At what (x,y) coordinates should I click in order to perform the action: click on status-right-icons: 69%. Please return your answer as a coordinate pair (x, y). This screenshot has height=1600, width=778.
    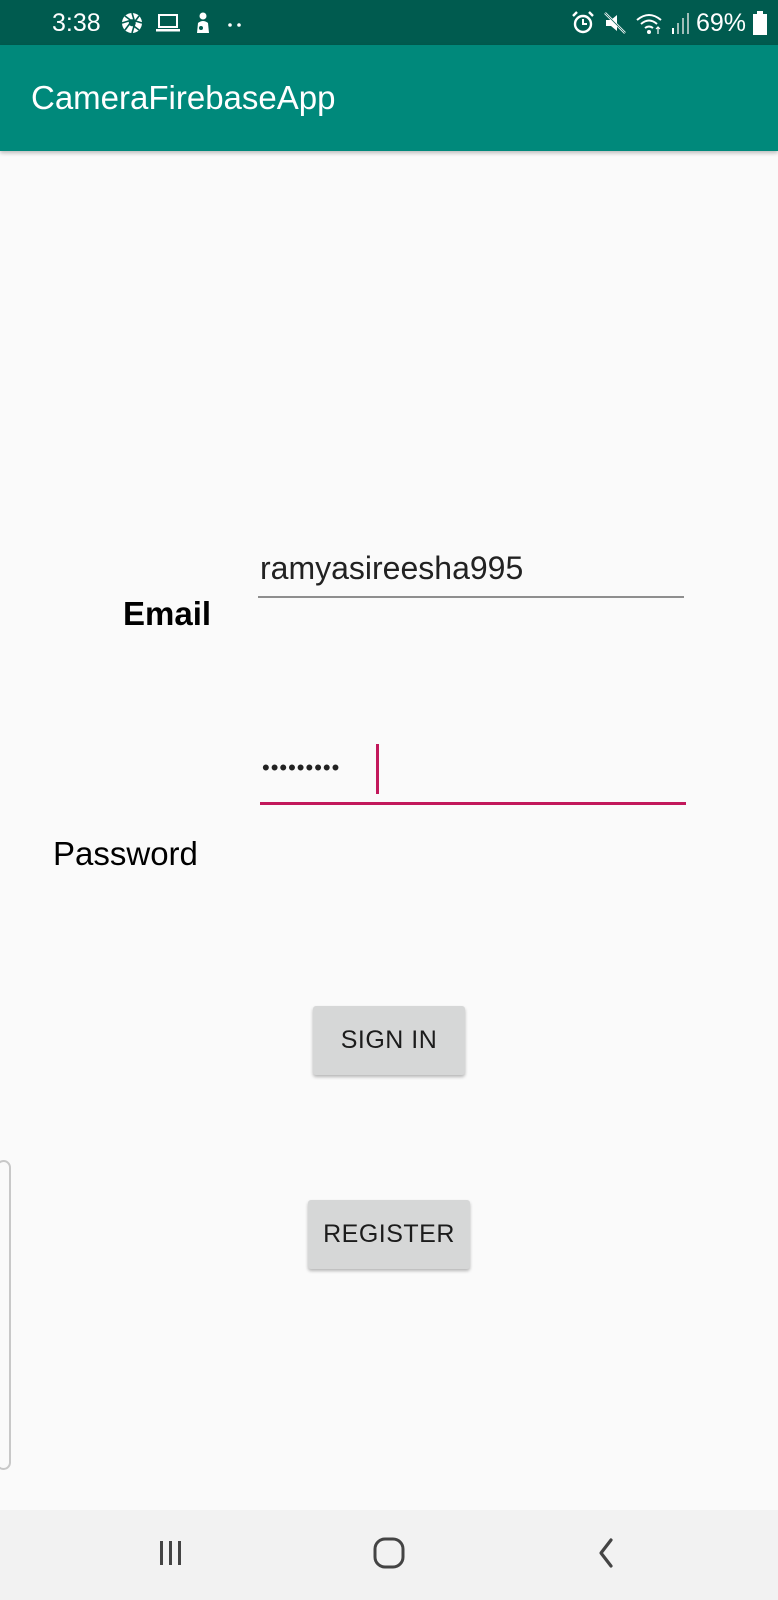
    Looking at the image, I should click on (666, 23).